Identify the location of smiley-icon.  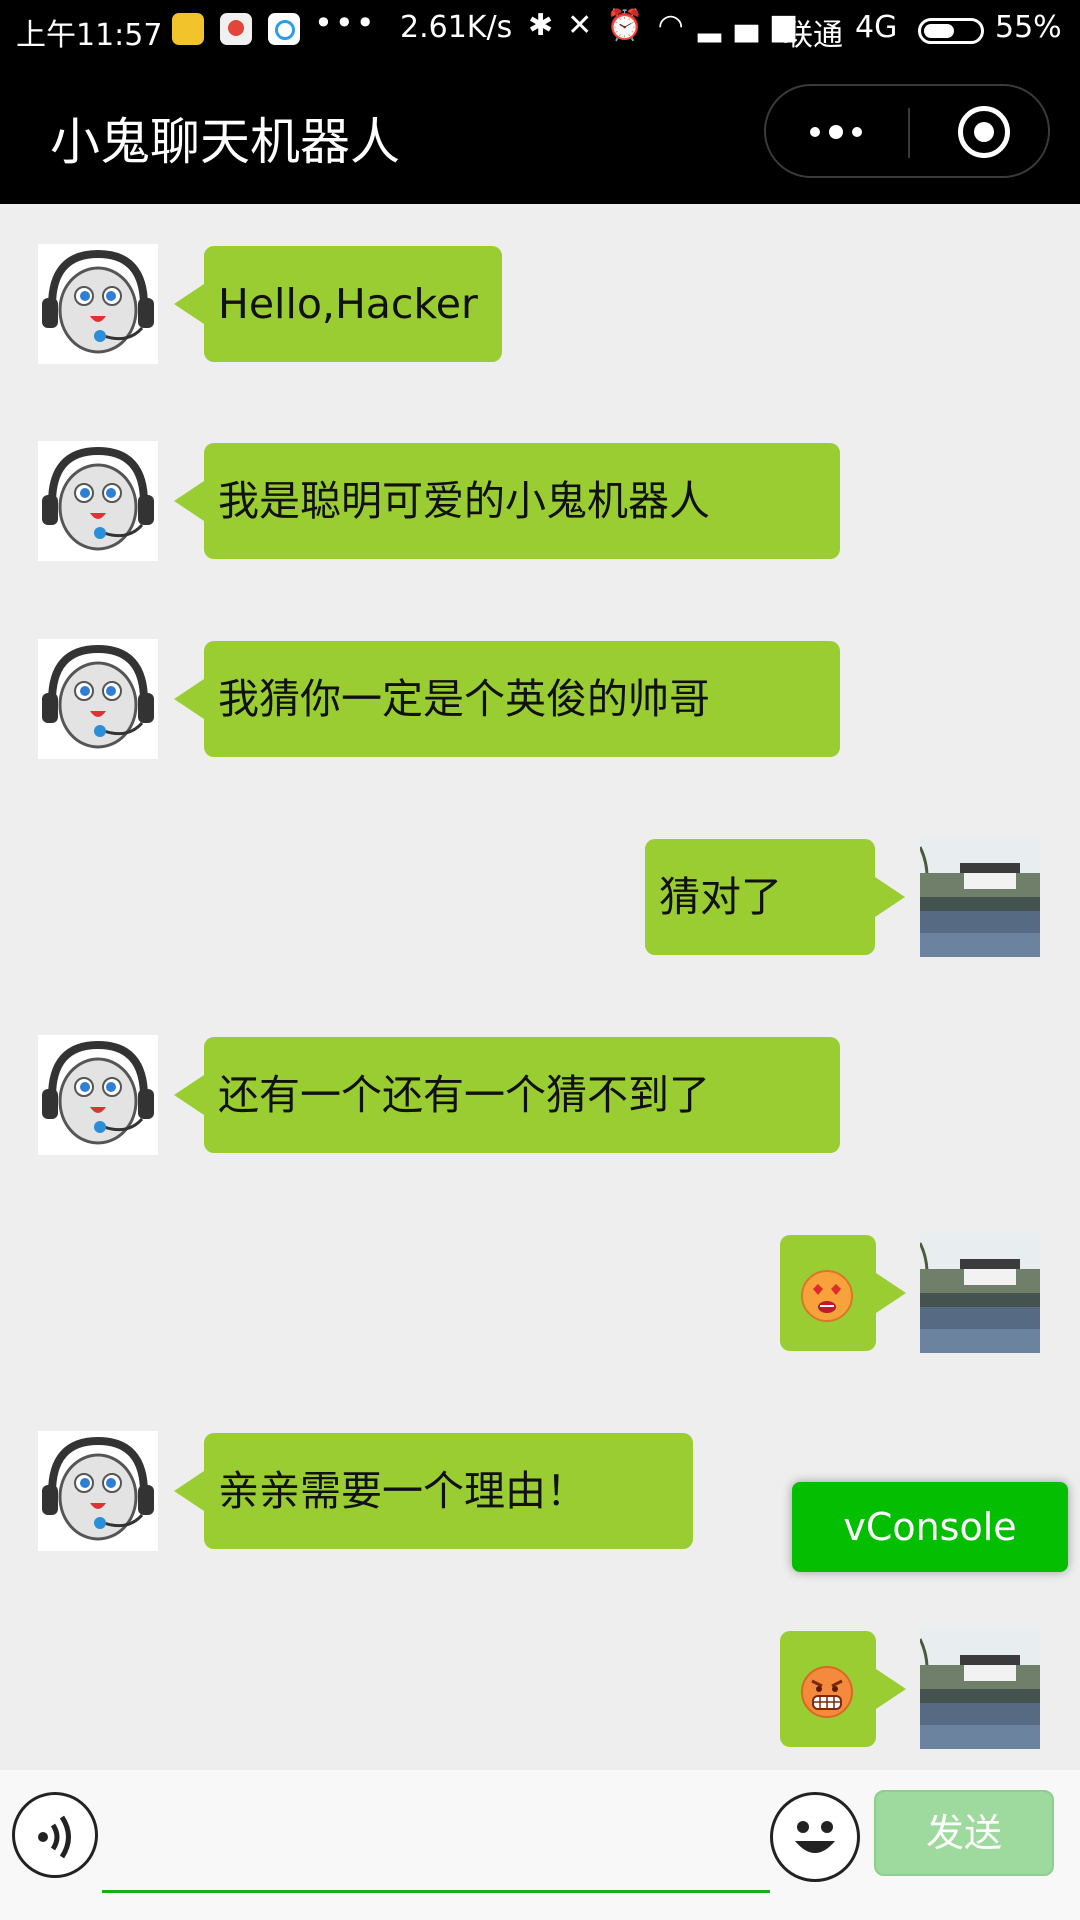
(815, 1837).